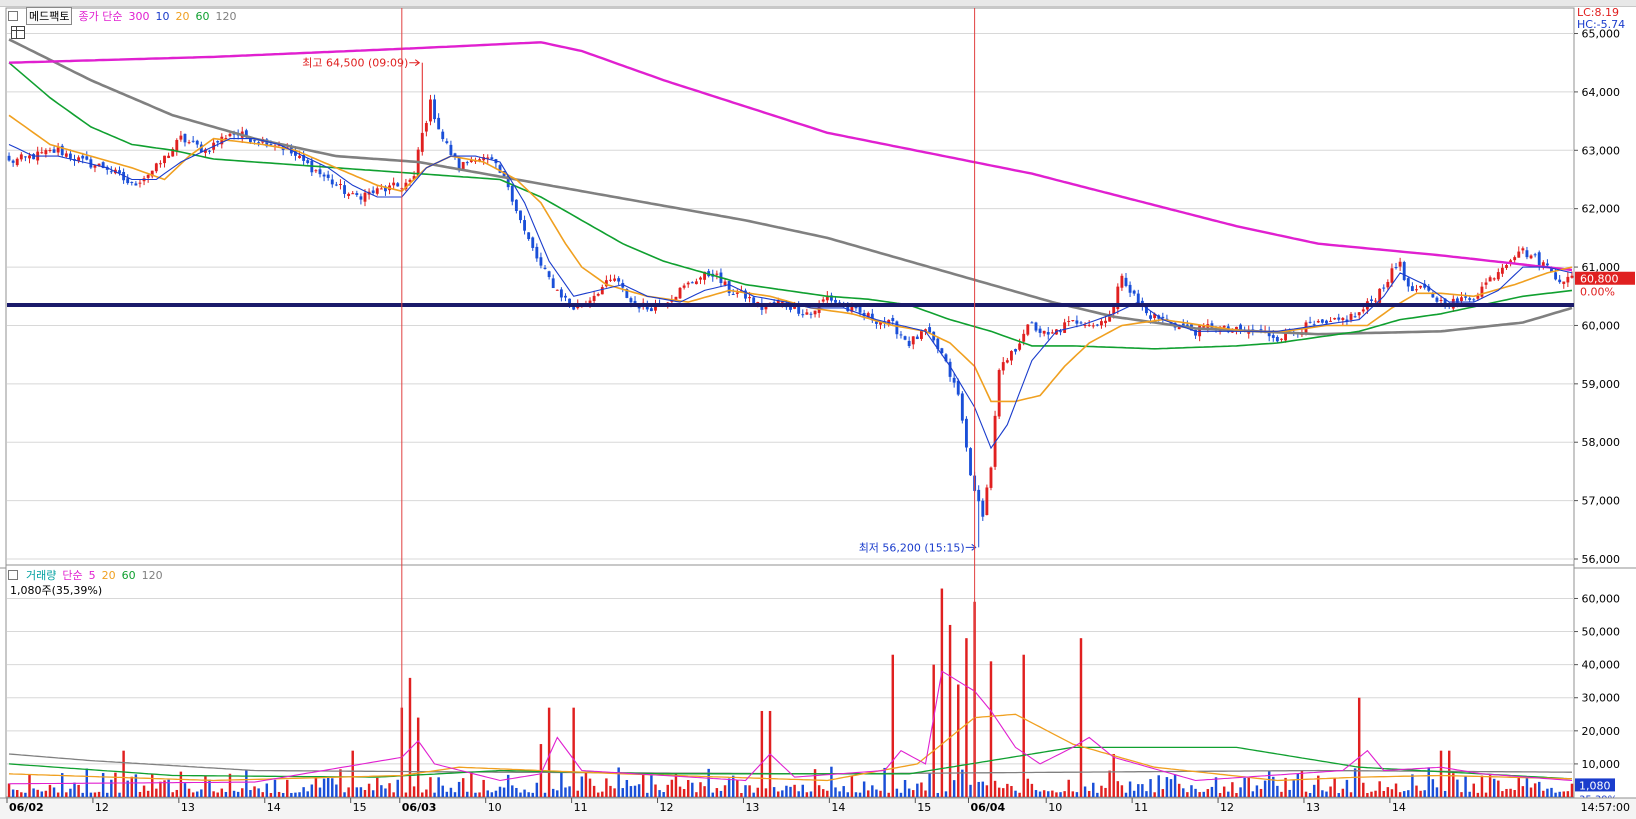  What do you see at coordinates (495, 807) in the screenshot?
I see `x-tick-label: 10` at bounding box center [495, 807].